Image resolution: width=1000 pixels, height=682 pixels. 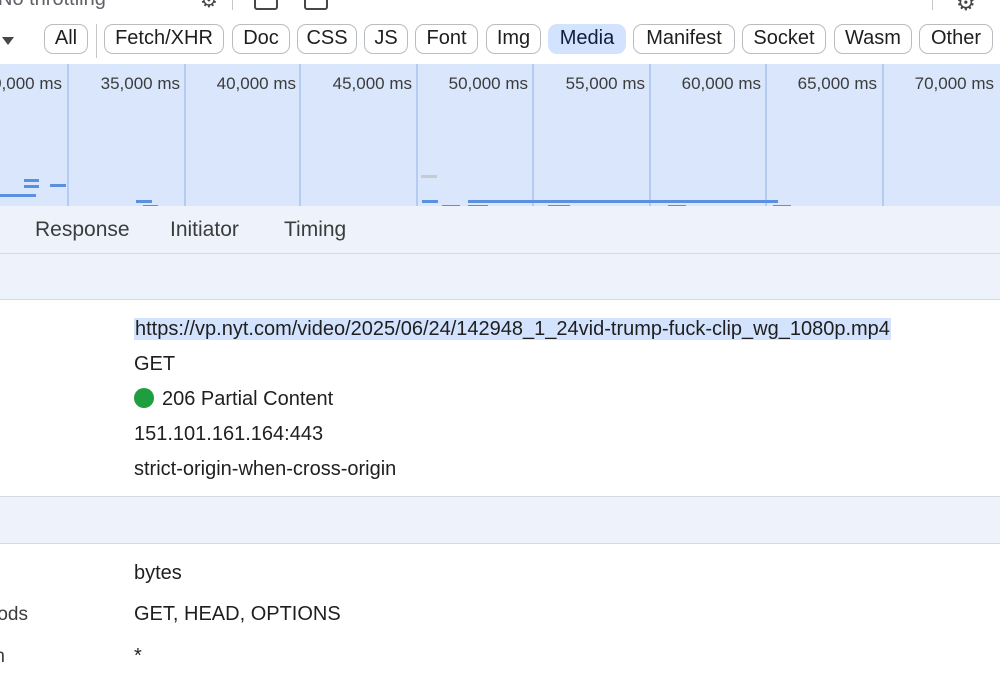 I want to click on filter-chip-fetch-xhr: Fetch/XHR, so click(x=164, y=39).